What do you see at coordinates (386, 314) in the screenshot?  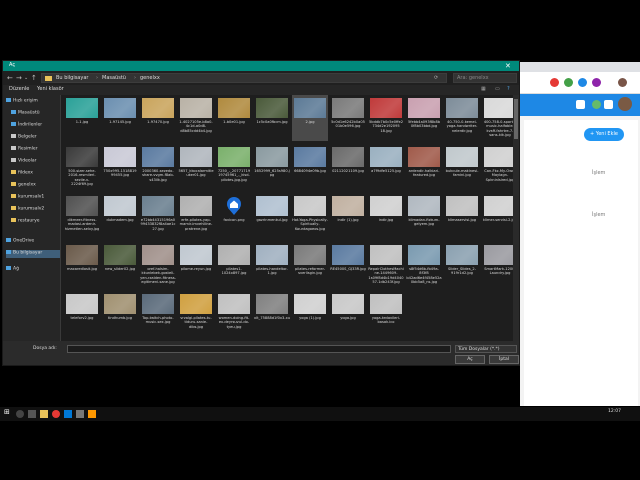 I see `file-item: yoga-tedavileri-basak.ico` at bounding box center [386, 314].